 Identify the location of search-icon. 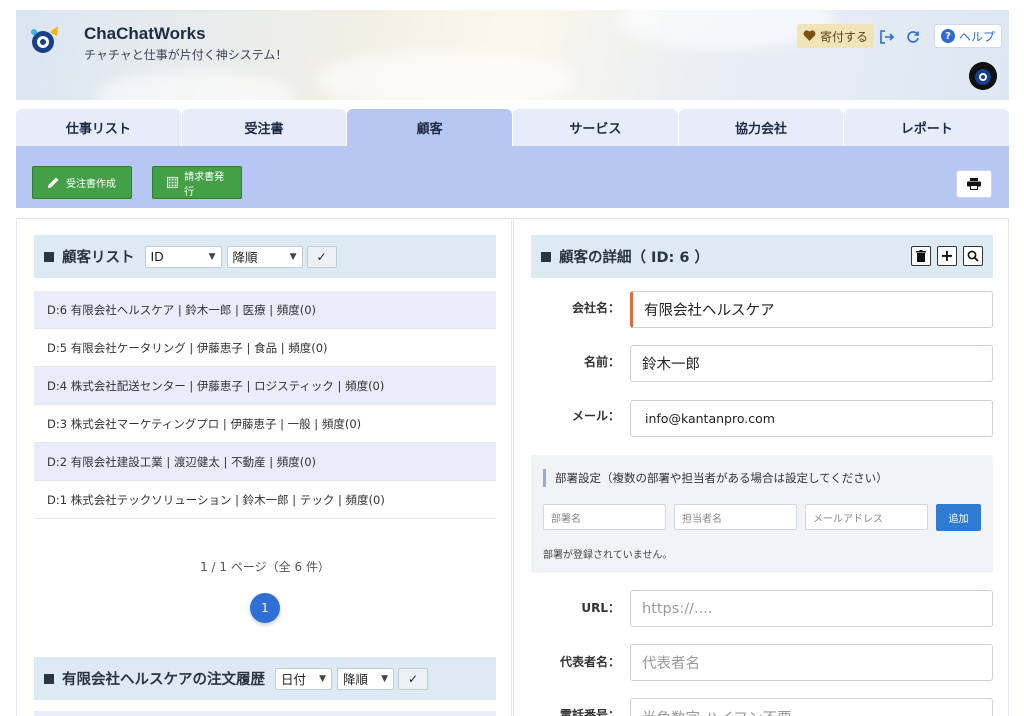
(973, 256).